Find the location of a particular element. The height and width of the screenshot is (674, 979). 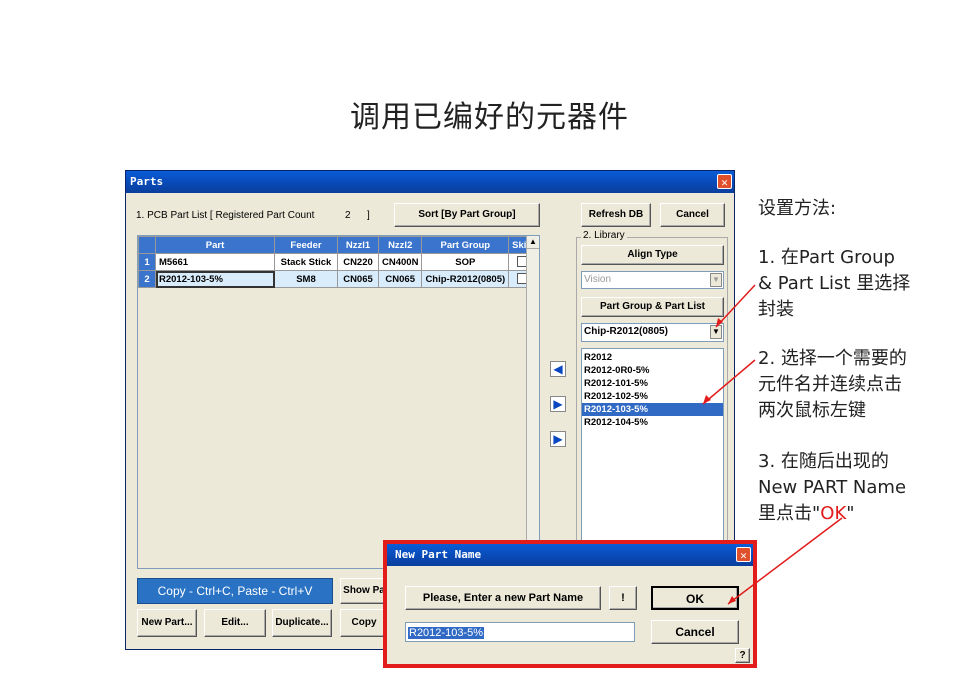

arrow-line-step3 is located at coordinates (785, 561).